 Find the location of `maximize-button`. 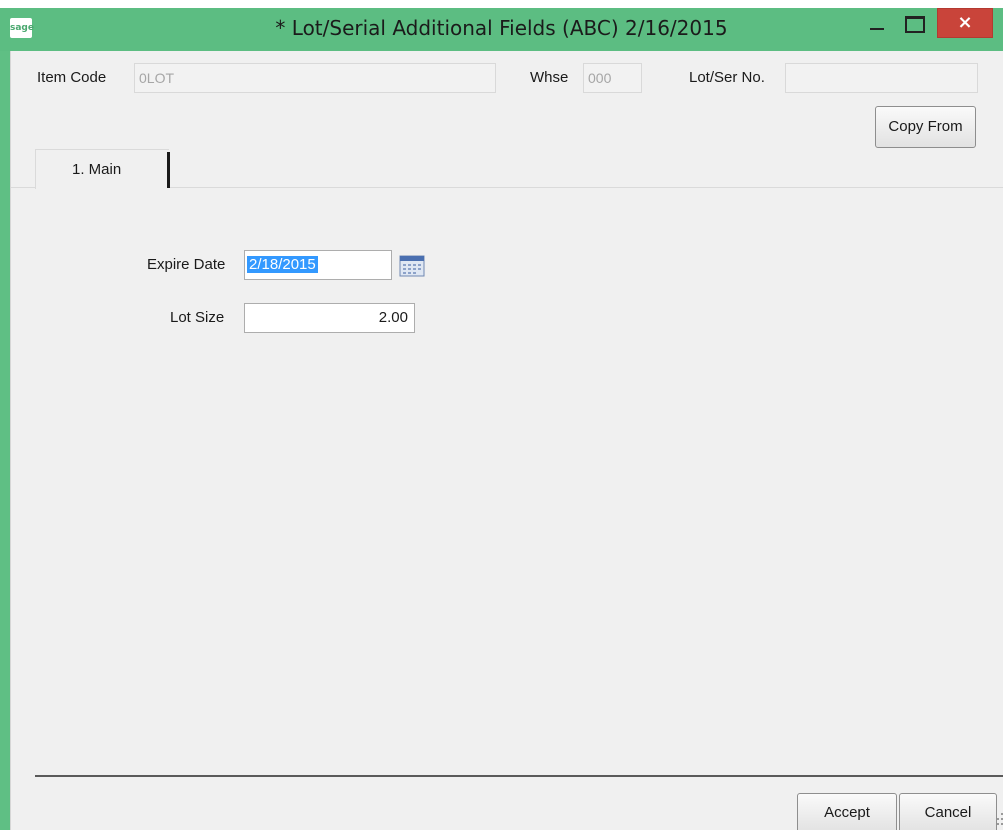

maximize-button is located at coordinates (913, 24).